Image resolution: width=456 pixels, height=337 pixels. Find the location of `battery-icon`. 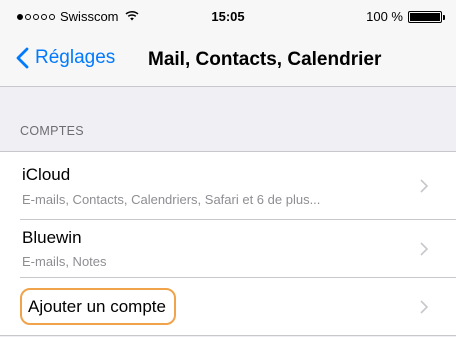

battery-icon is located at coordinates (426, 16).